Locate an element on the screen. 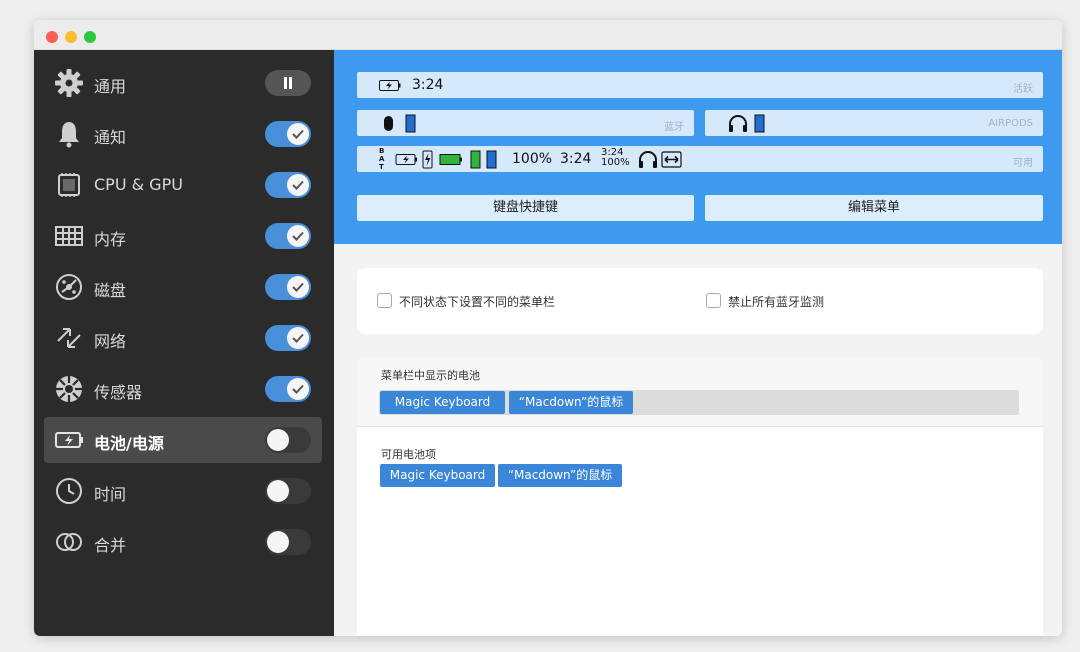  sidebar-item-cpu-gpu: CPU & GPU is located at coordinates (183, 185).